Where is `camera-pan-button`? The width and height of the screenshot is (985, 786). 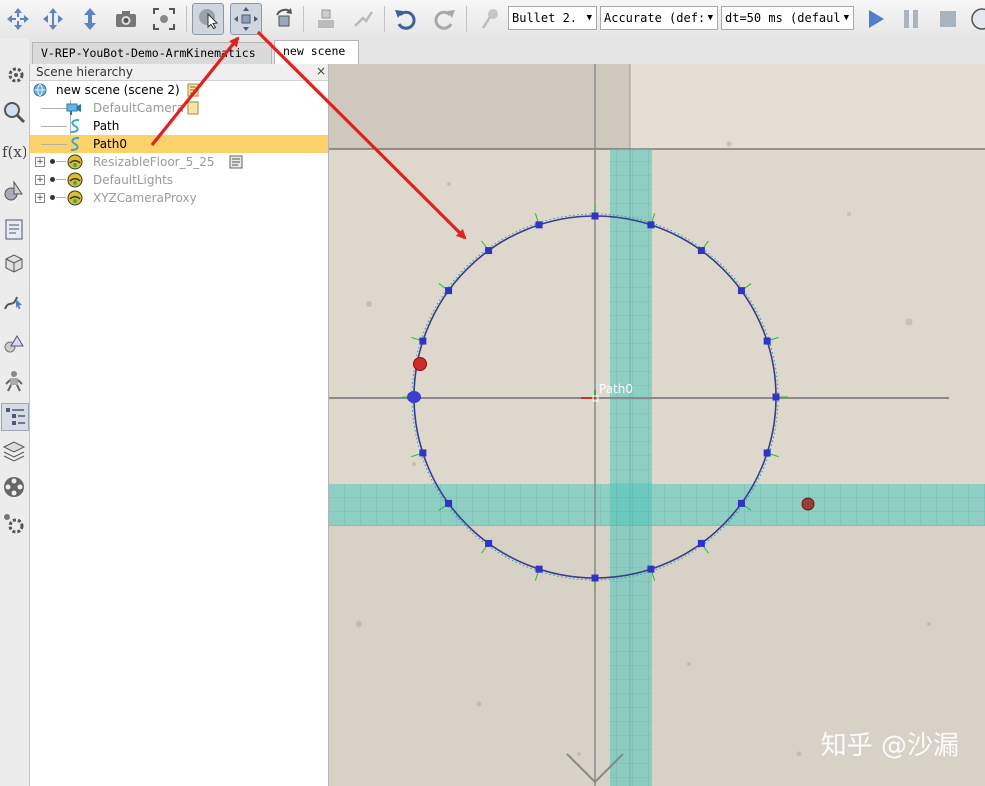 camera-pan-button is located at coordinates (18, 19).